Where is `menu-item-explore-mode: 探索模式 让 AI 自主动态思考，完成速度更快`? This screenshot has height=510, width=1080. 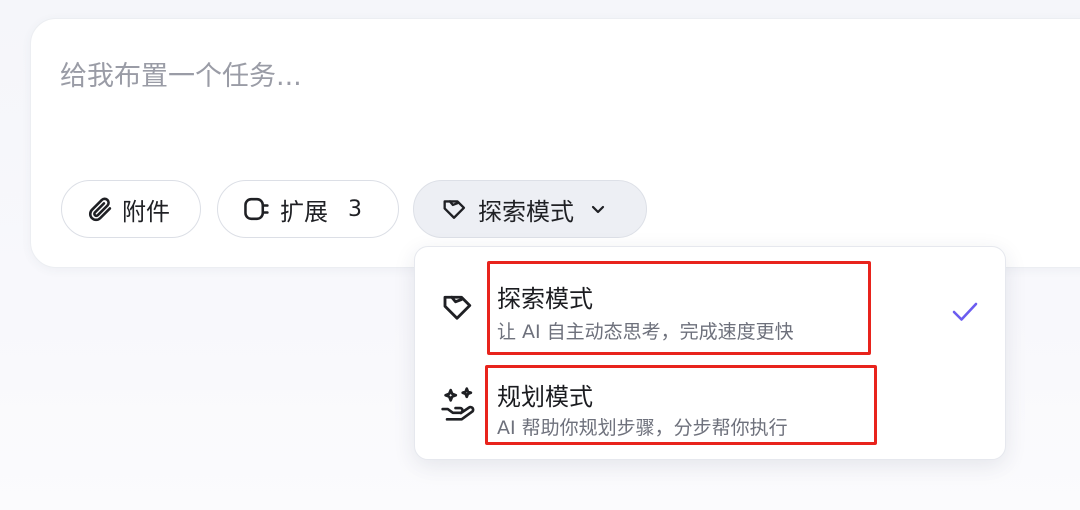
menu-item-explore-mode: 探索模式 让 AI 自主动态思考，完成速度更快 is located at coordinates (710, 304).